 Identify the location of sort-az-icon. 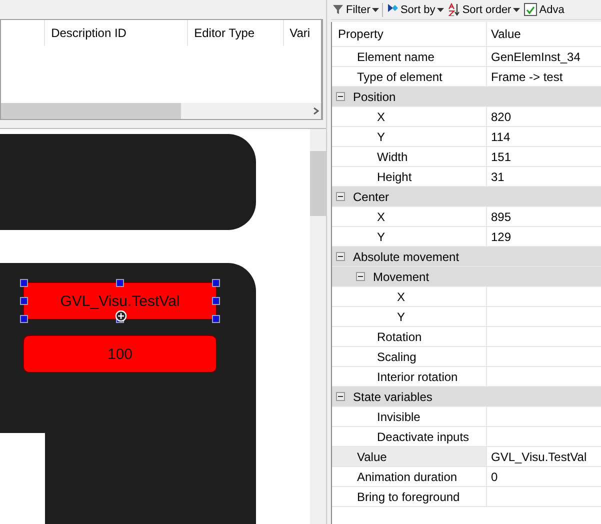
(454, 9).